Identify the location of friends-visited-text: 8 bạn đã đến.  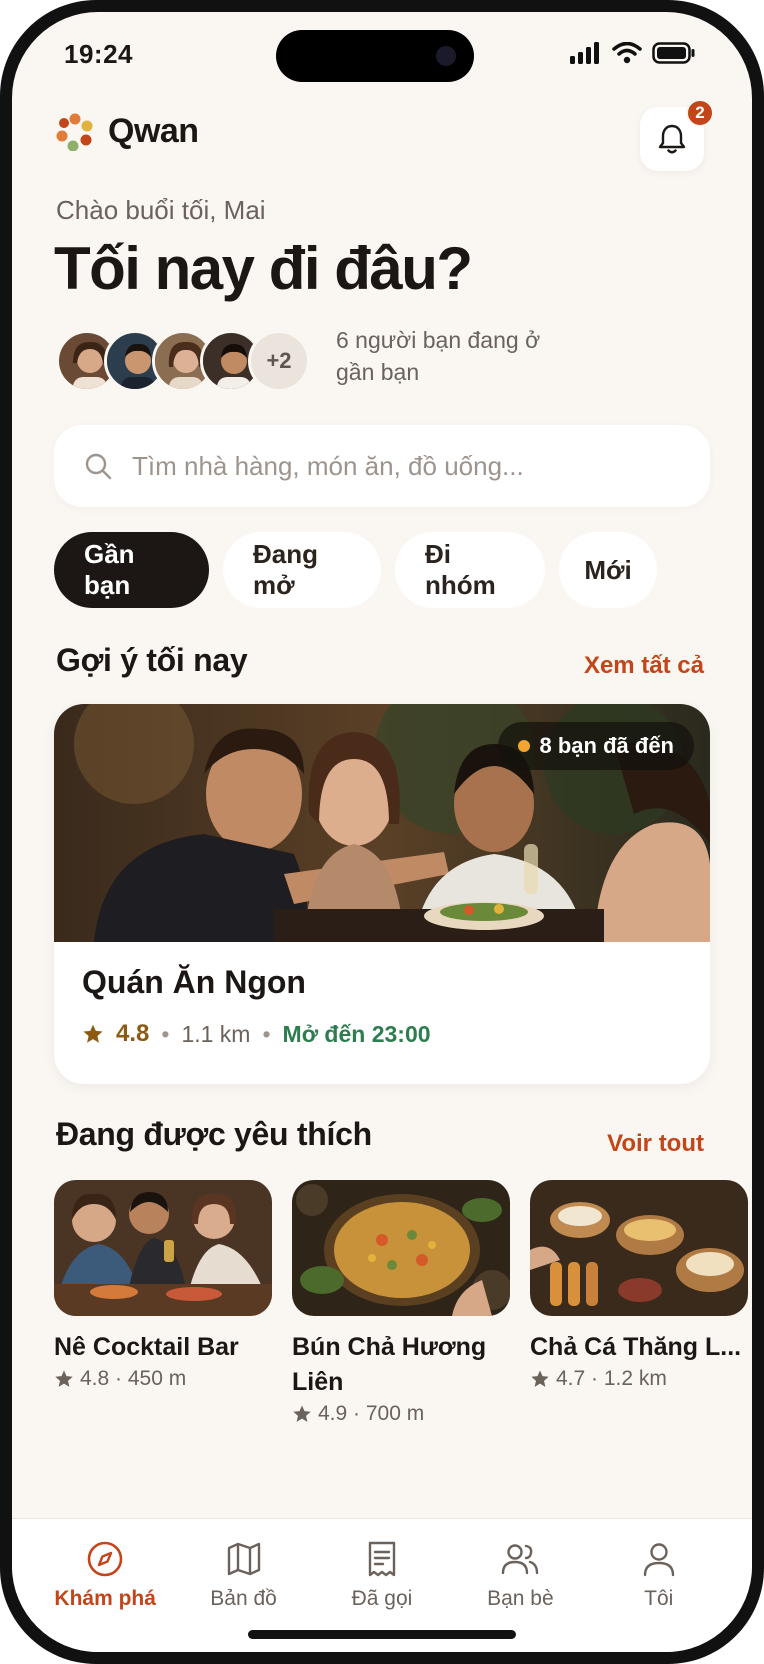
(606, 745).